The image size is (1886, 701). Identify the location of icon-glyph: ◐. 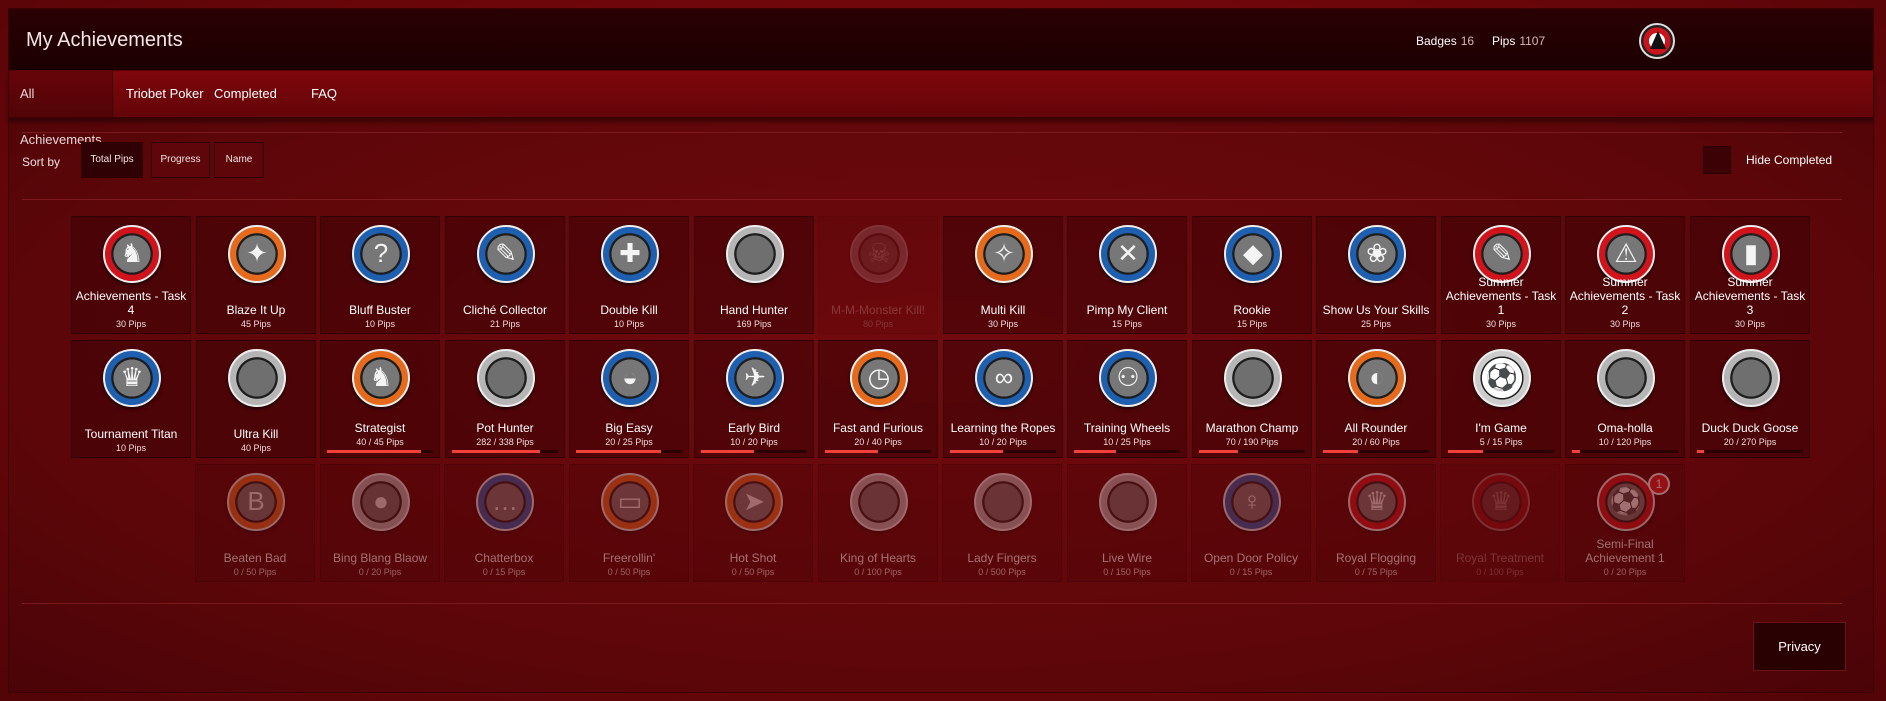
(1377, 377).